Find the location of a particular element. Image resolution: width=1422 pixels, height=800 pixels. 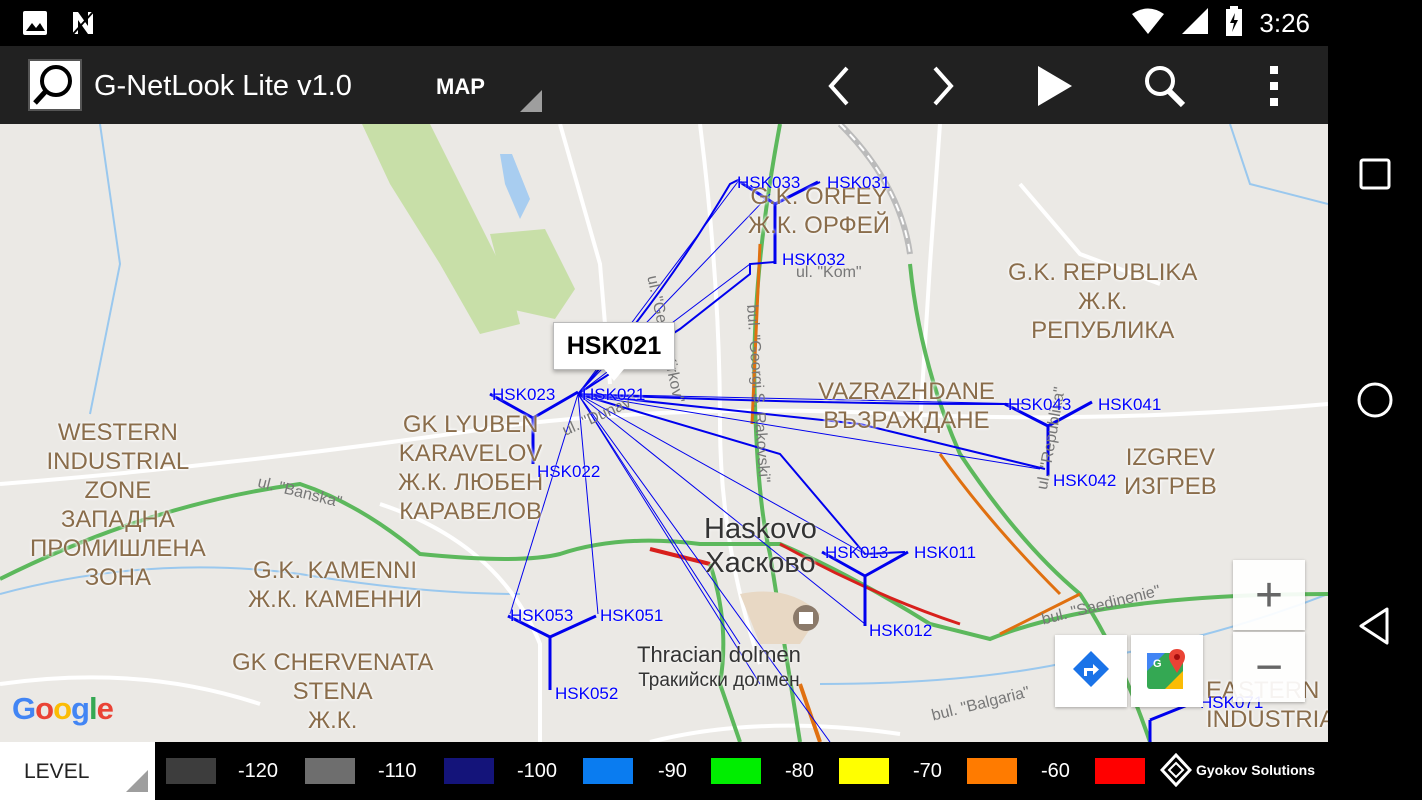

app-logo-icon is located at coordinates (55, 85).